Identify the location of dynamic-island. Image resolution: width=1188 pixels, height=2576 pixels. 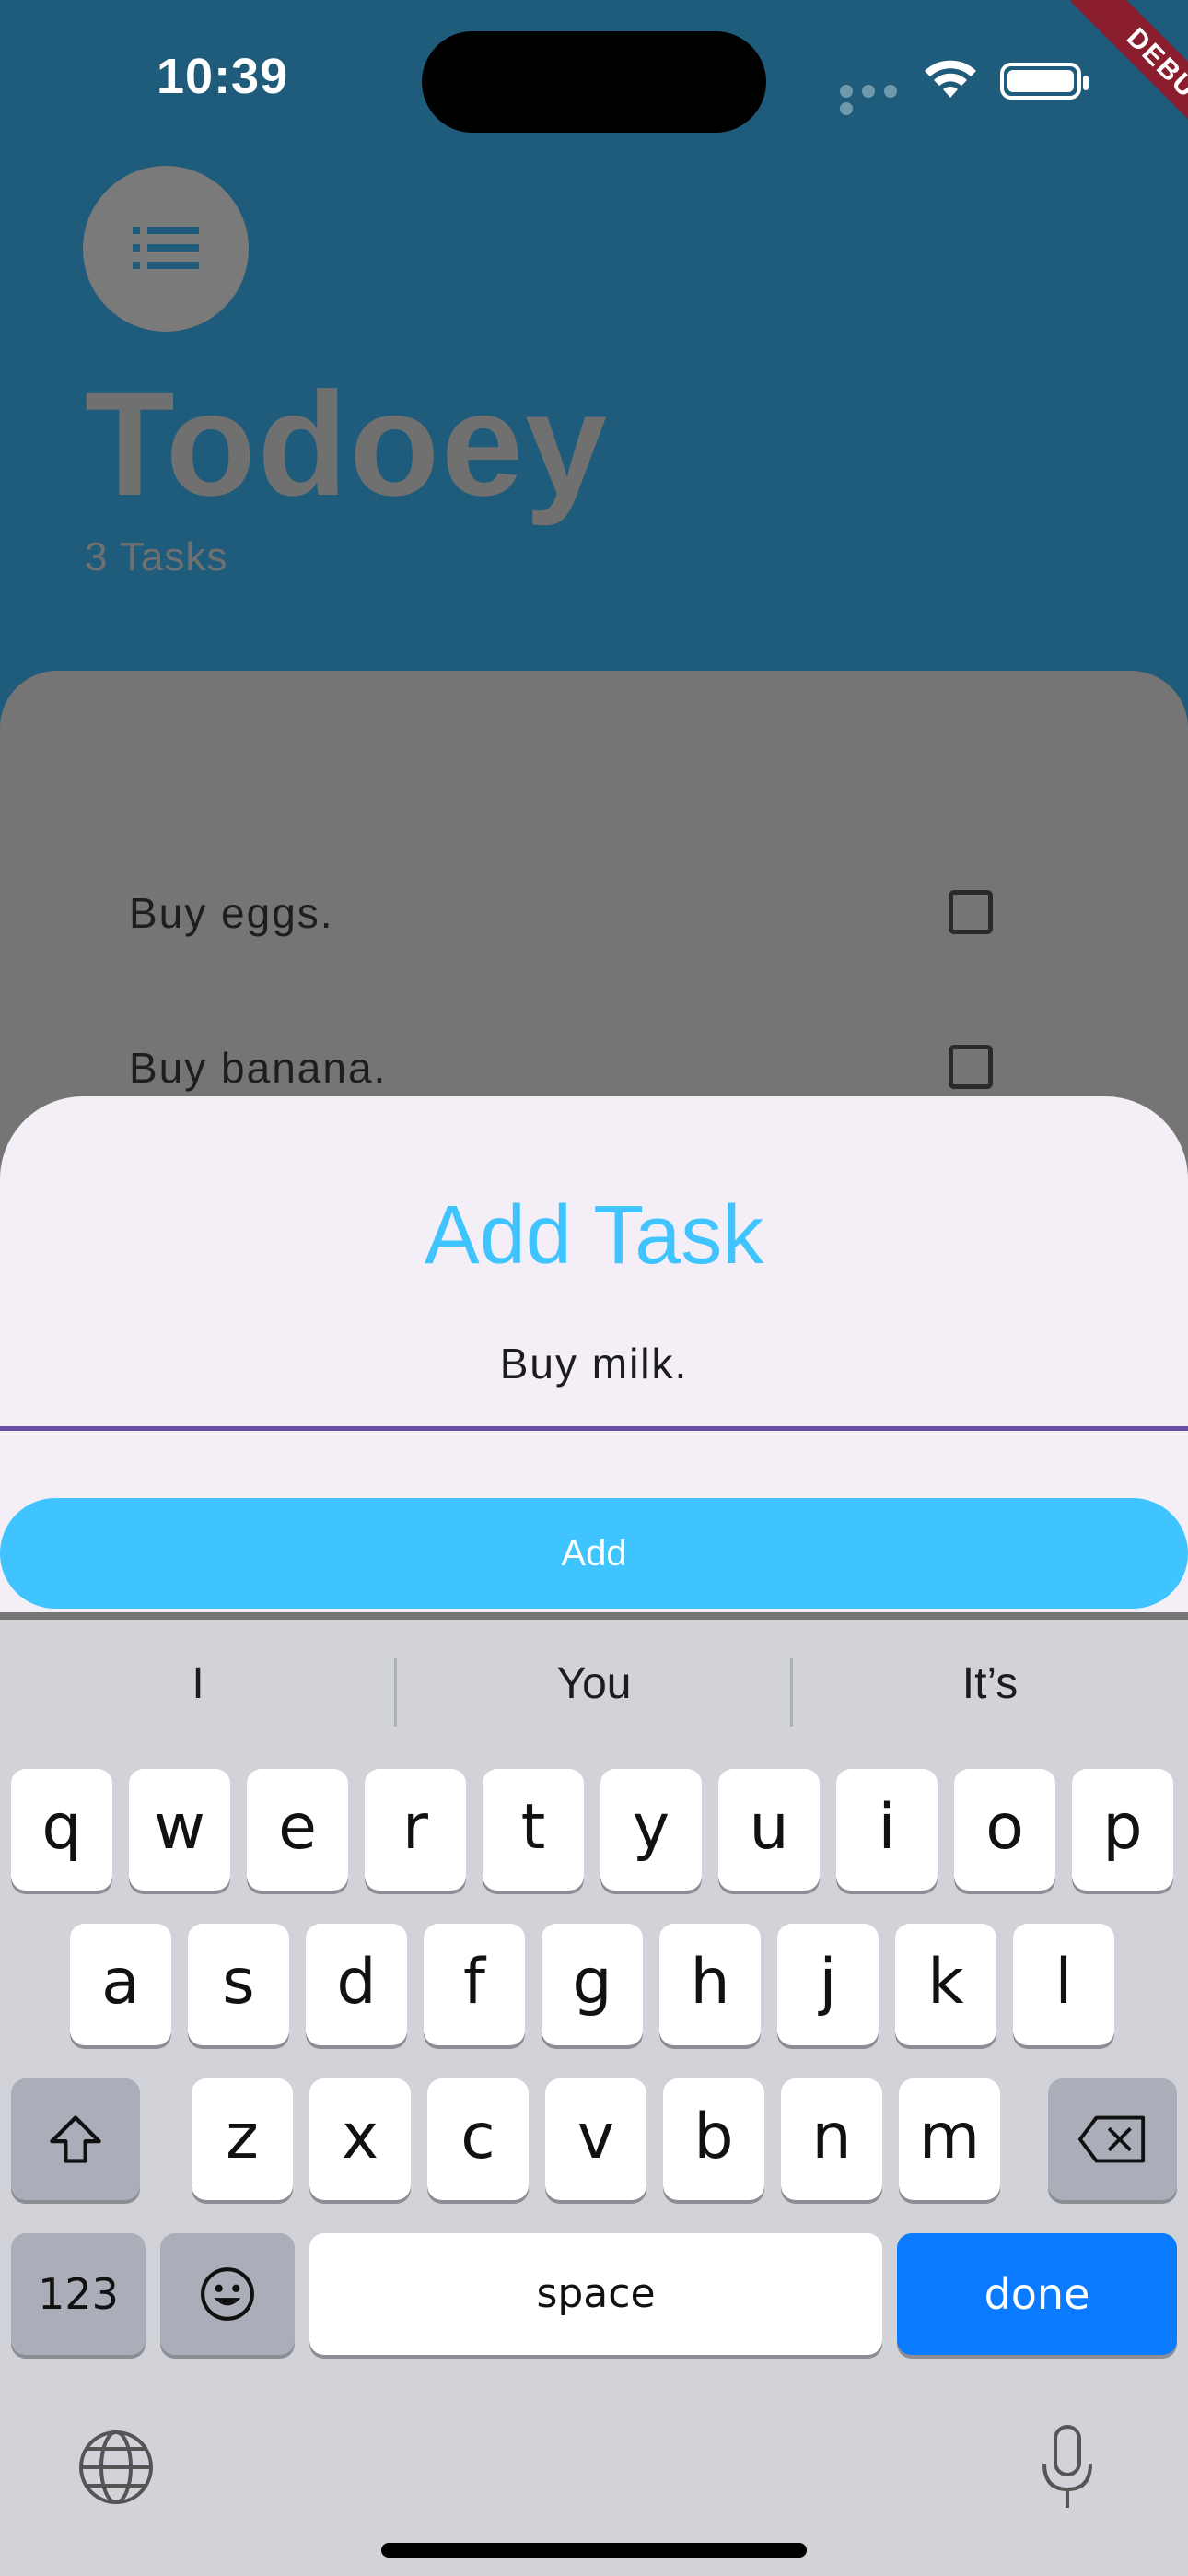
(594, 82).